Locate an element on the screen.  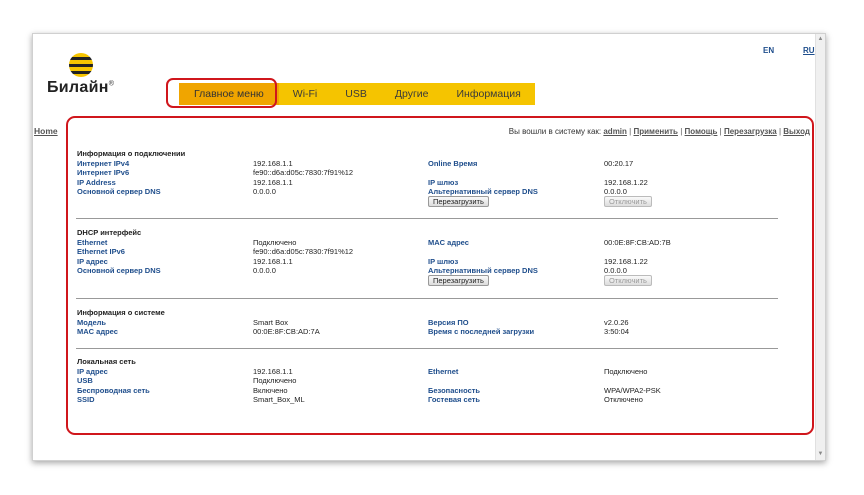
ethernet-ipv6-label: Ethernet IPv6 is located at coordinates (101, 251).